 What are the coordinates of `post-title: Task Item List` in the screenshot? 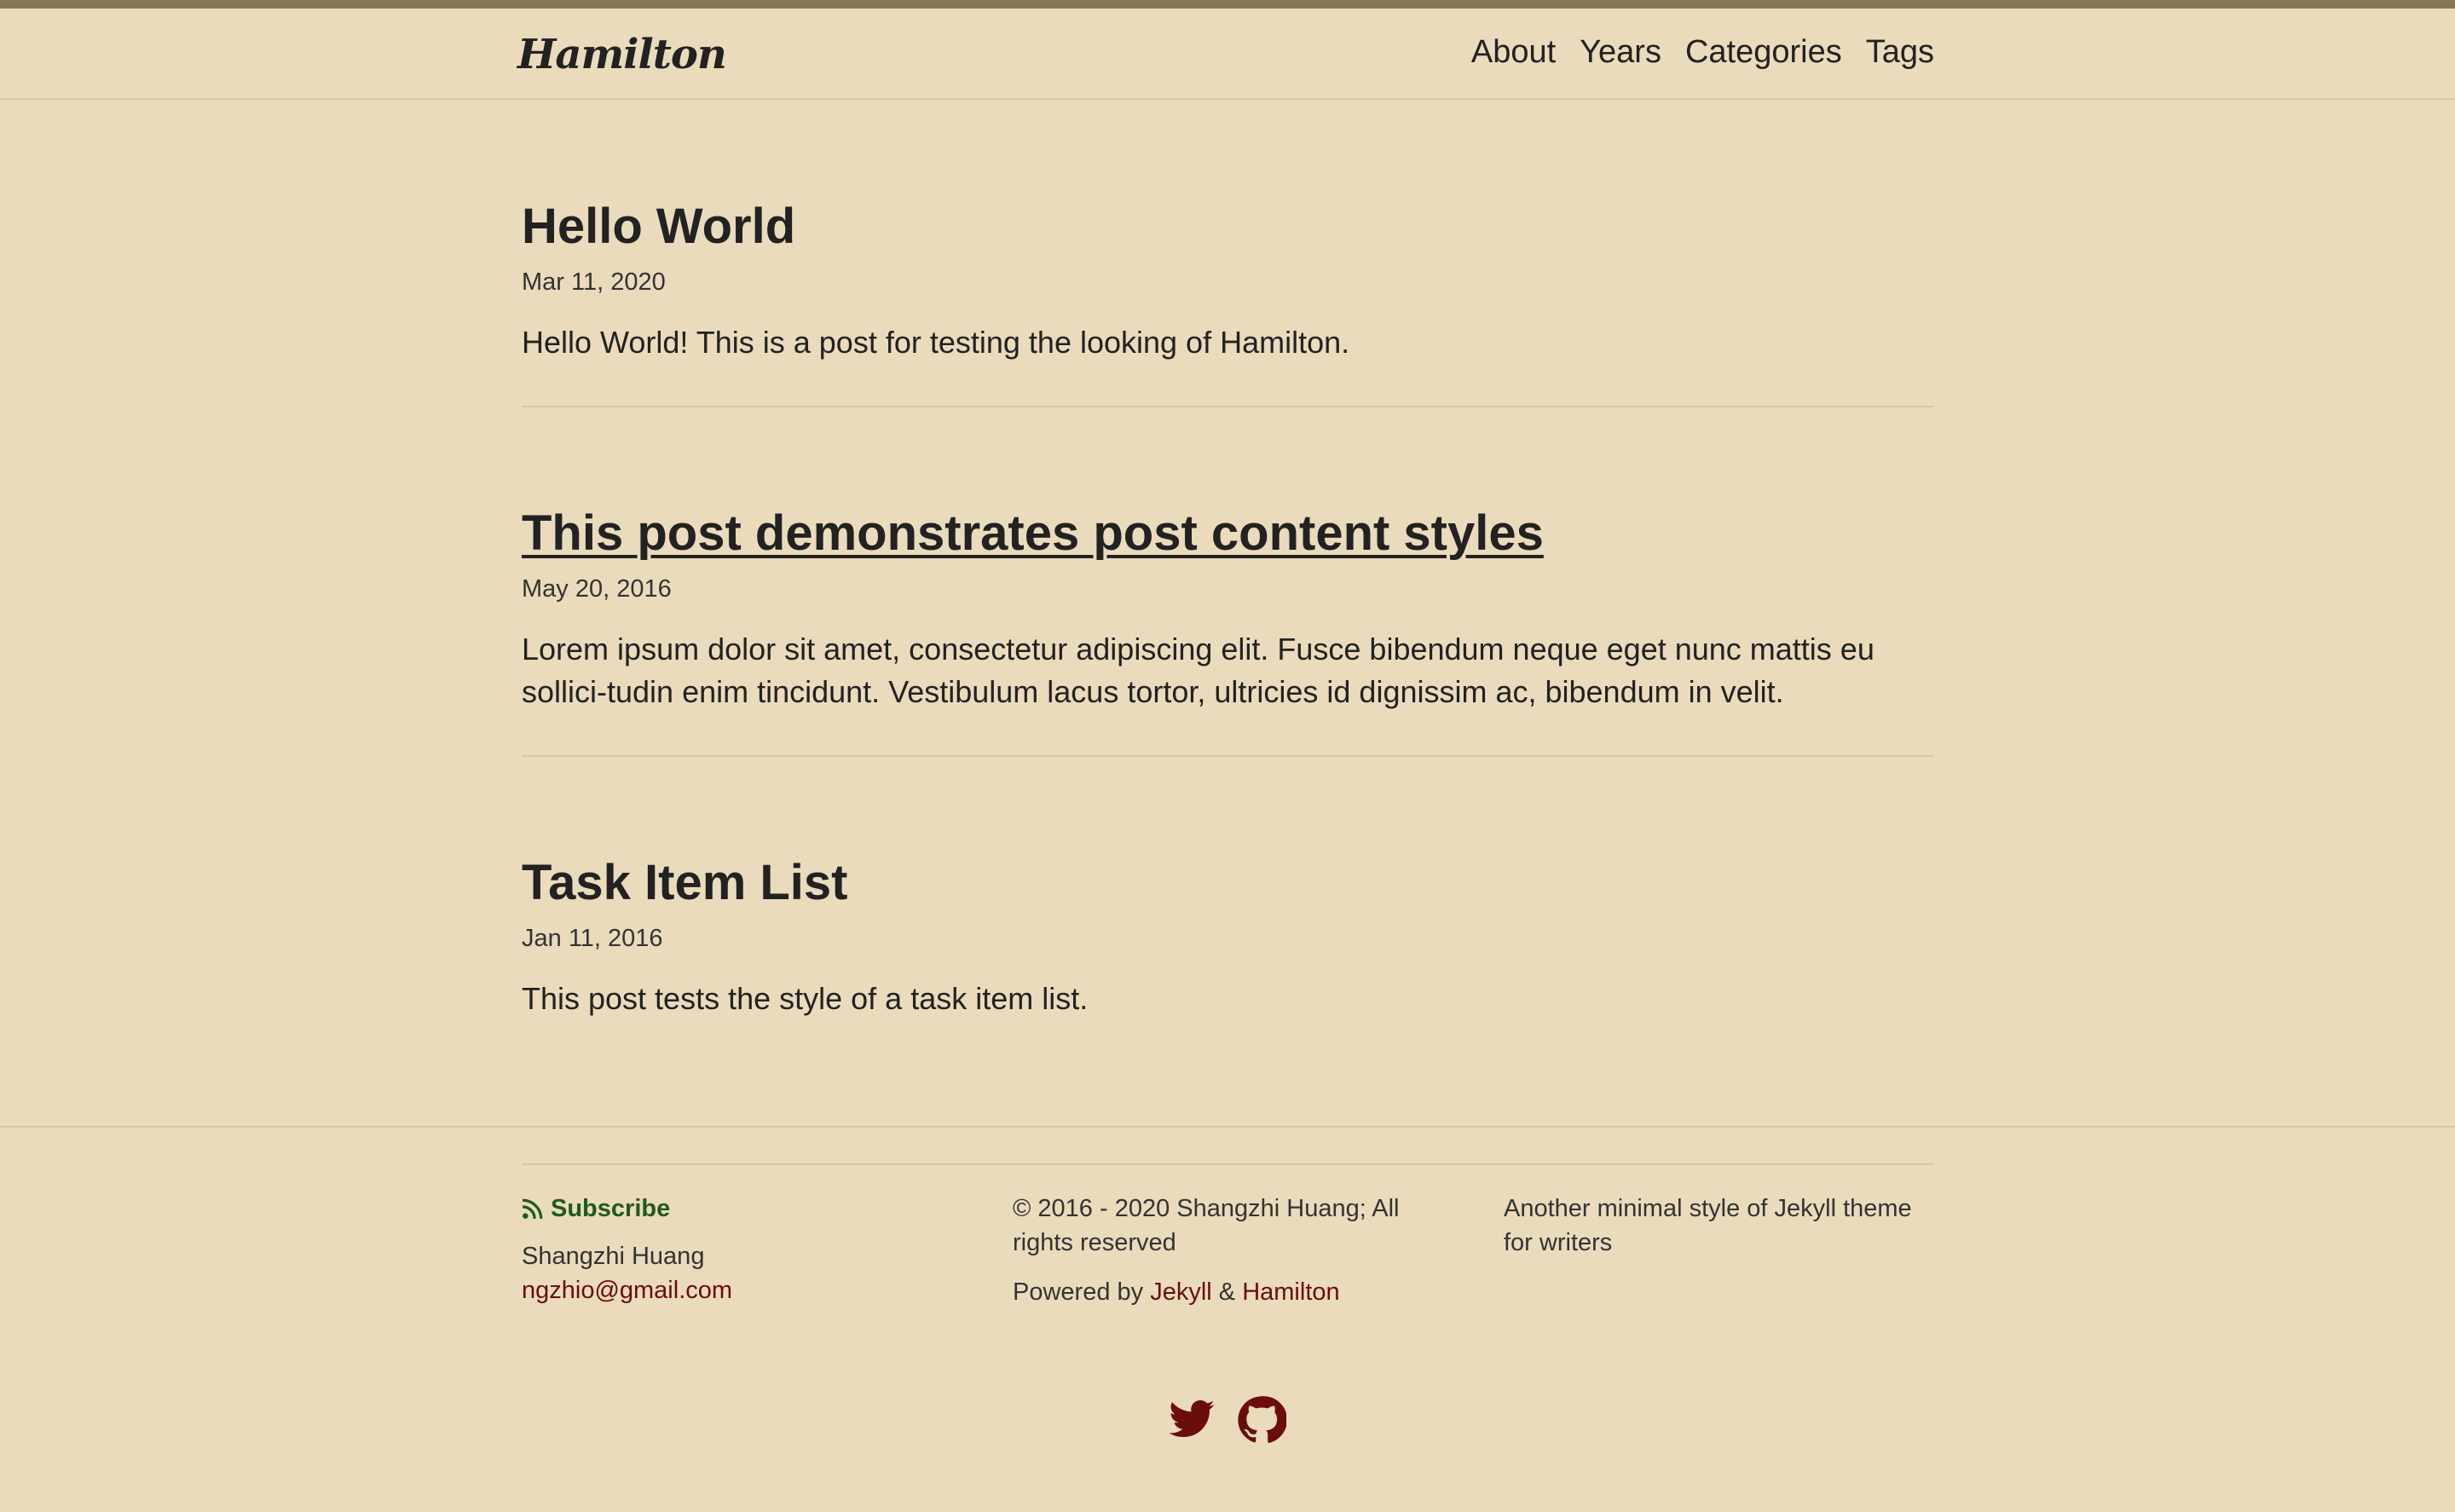 It's located at (1227, 883).